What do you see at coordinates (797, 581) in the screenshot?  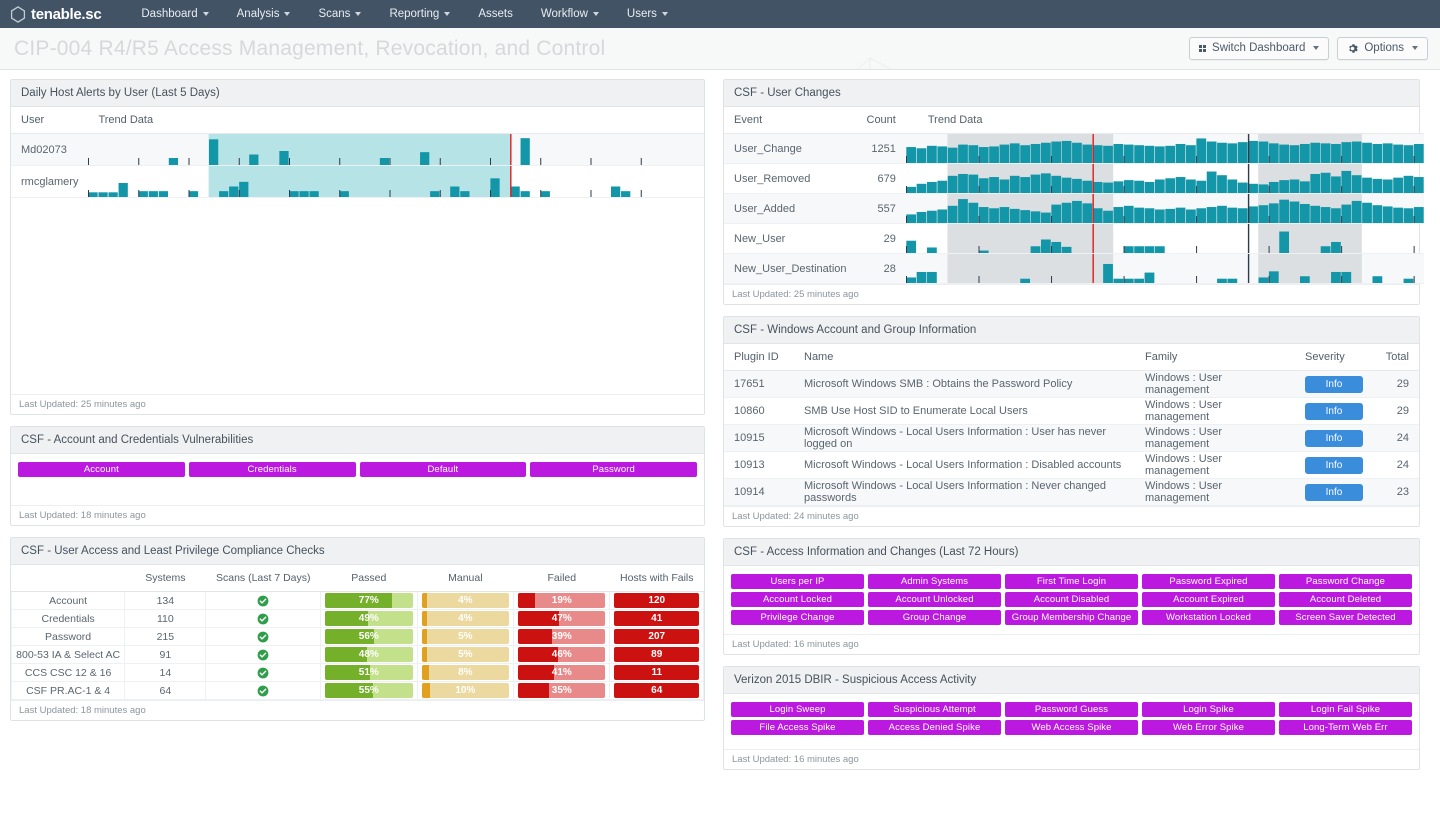 I see `access-event-pill: Users per IP` at bounding box center [797, 581].